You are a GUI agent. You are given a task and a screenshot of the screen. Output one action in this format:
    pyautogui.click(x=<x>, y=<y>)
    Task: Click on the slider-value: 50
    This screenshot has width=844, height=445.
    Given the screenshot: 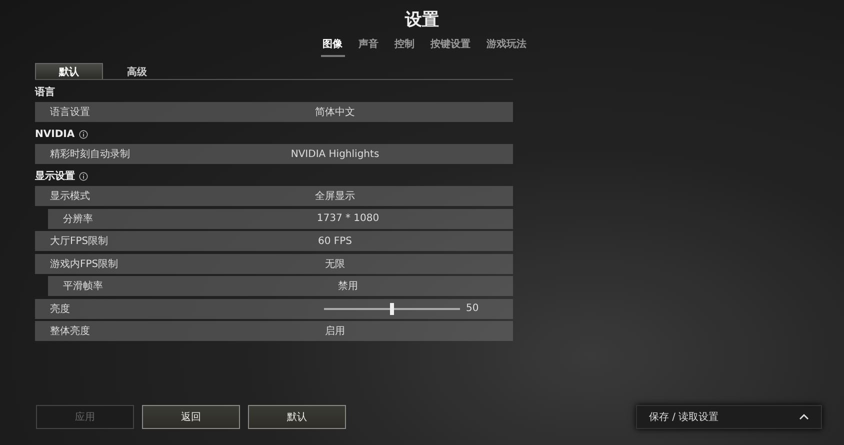 What is the action you would take?
    pyautogui.click(x=472, y=308)
    